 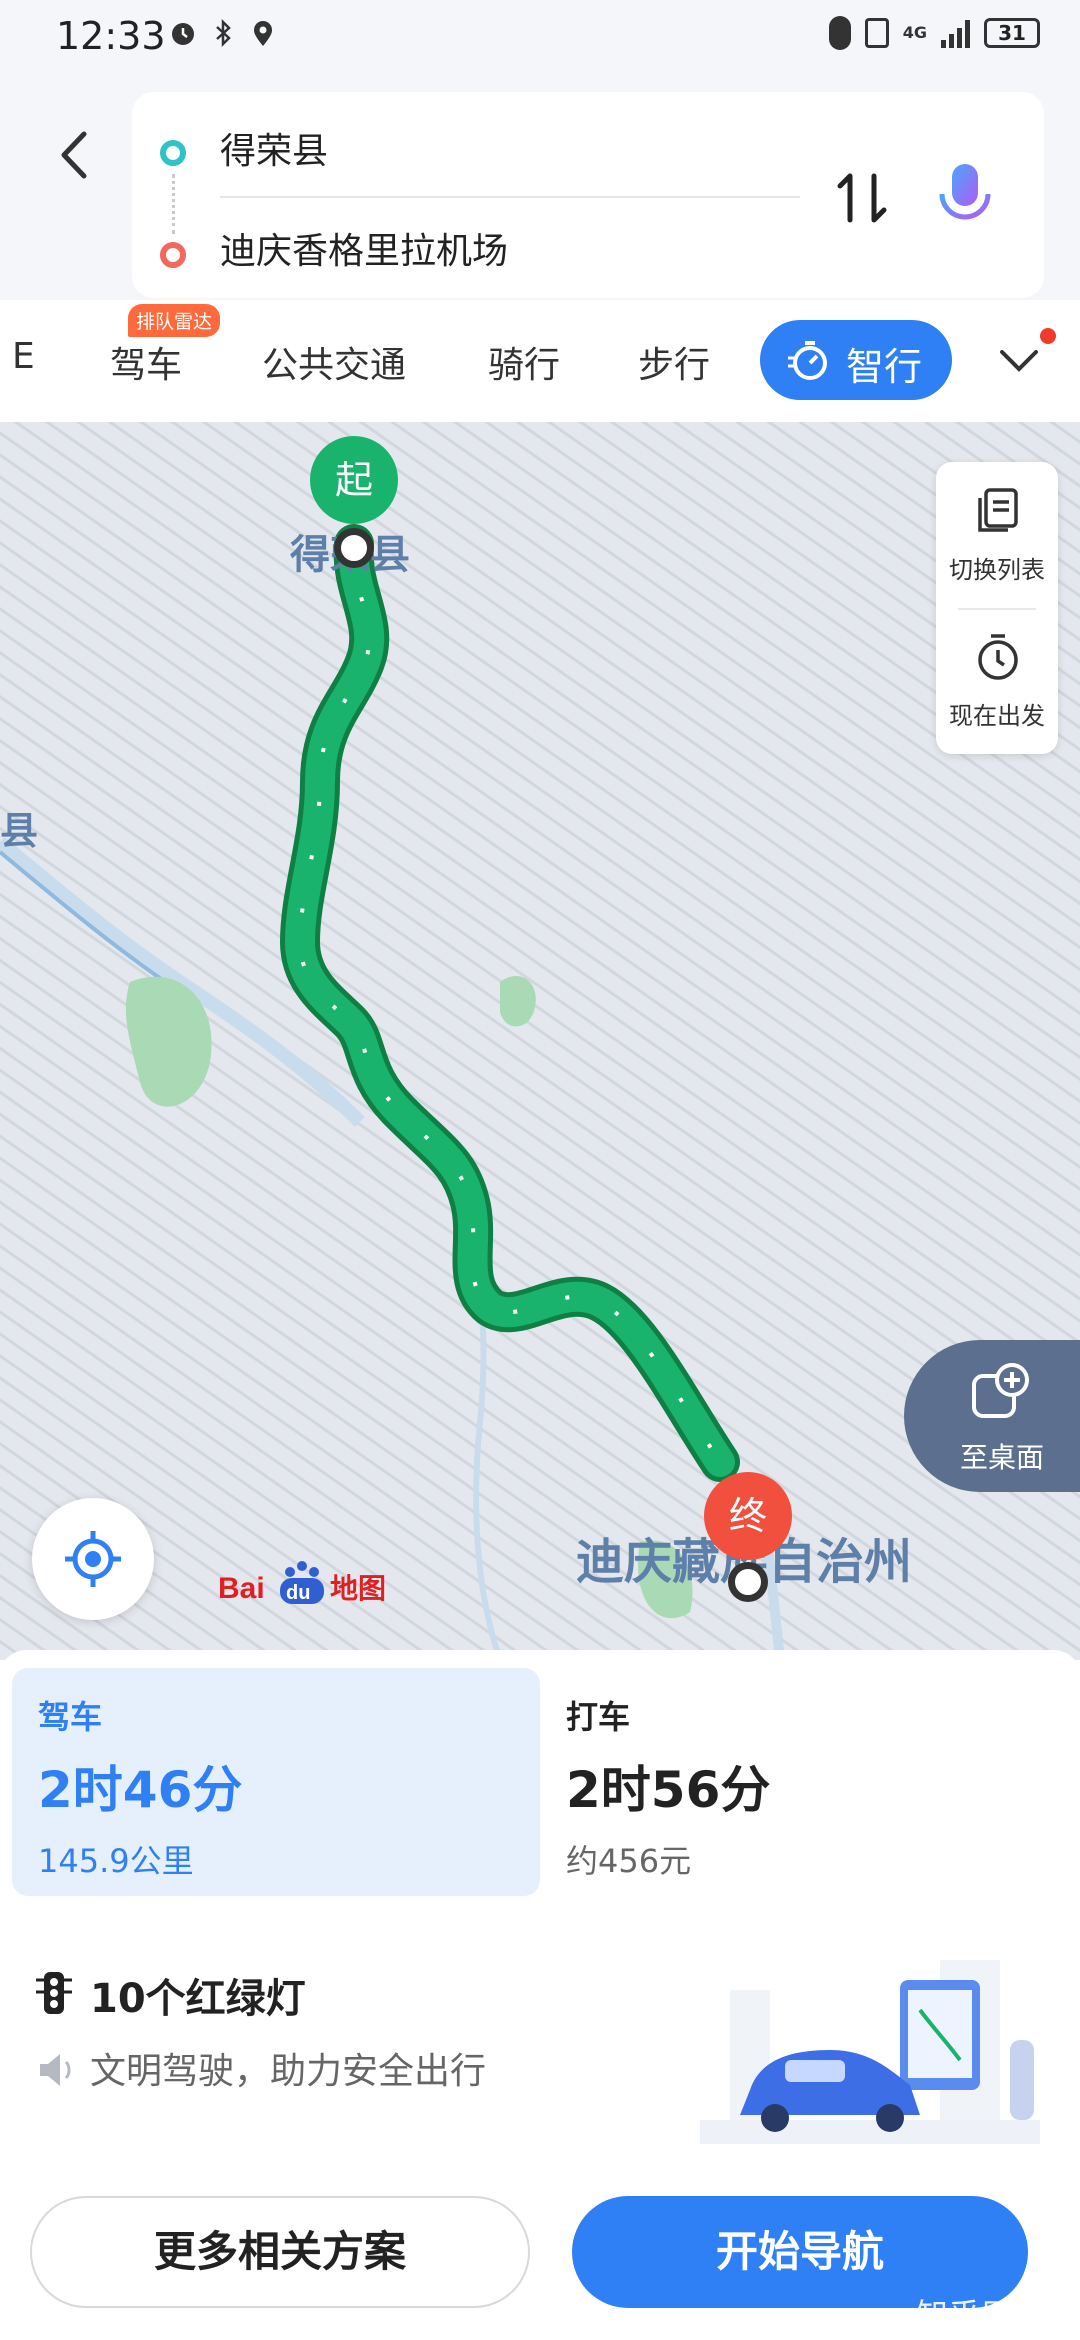 What do you see at coordinates (334, 362) in the screenshot?
I see `tab-transit: 公共交通` at bounding box center [334, 362].